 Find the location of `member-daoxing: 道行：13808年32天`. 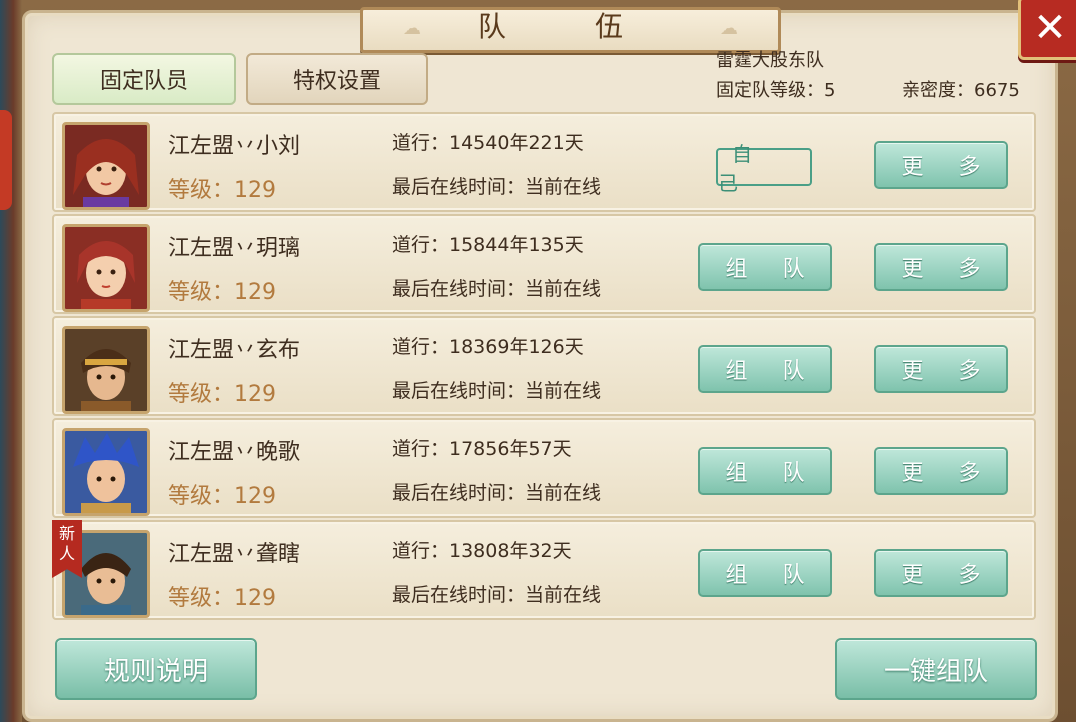

member-daoxing: 道行：13808年32天 is located at coordinates (482, 551).